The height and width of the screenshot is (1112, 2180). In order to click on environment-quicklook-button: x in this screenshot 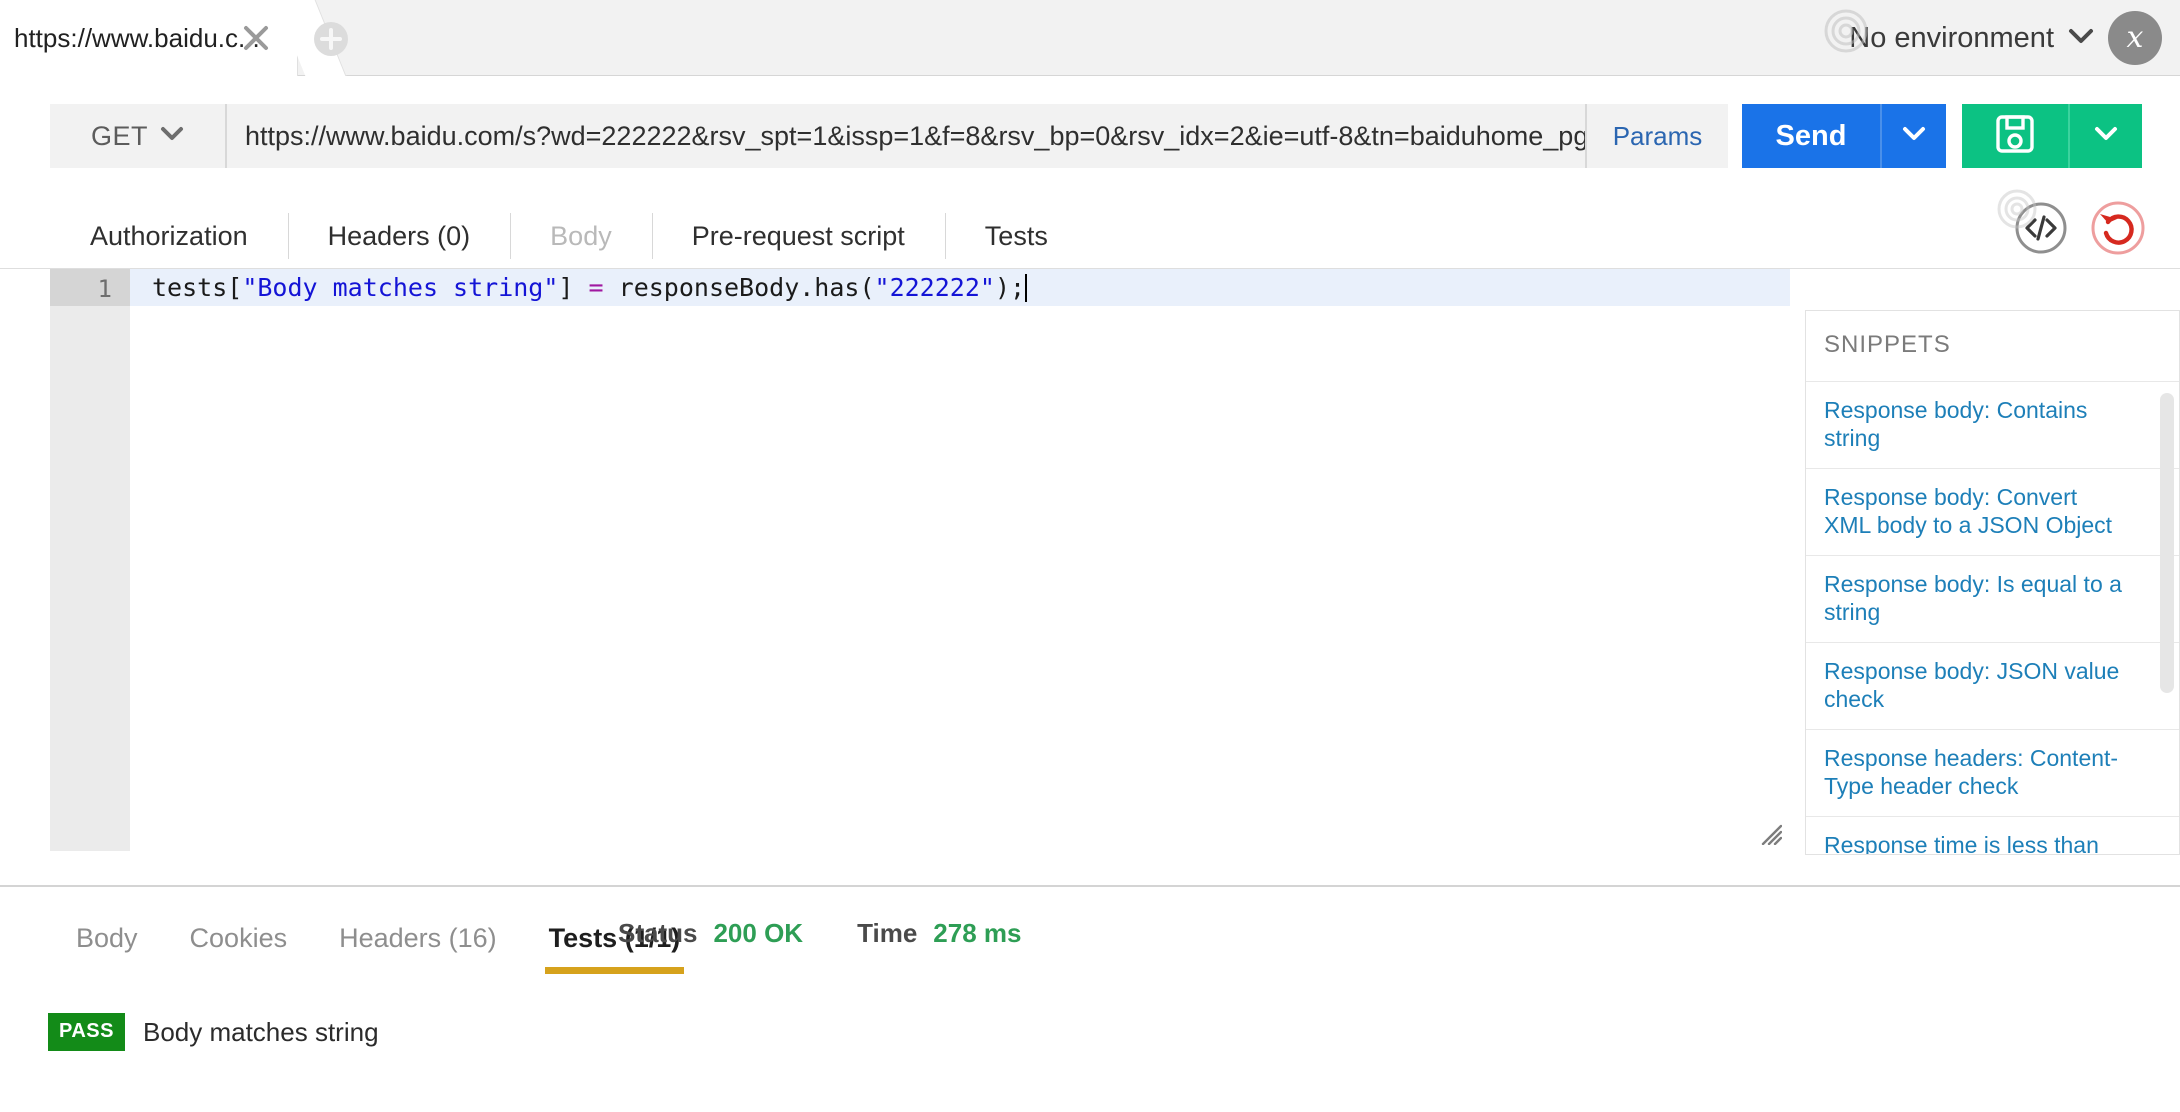, I will do `click(2135, 38)`.